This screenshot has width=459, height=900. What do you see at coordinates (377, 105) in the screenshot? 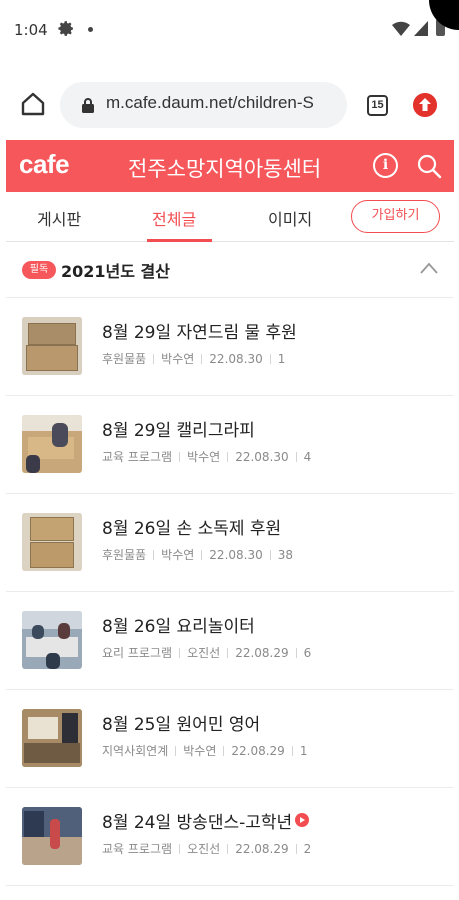
I see `tab-switcher-button: 15` at bounding box center [377, 105].